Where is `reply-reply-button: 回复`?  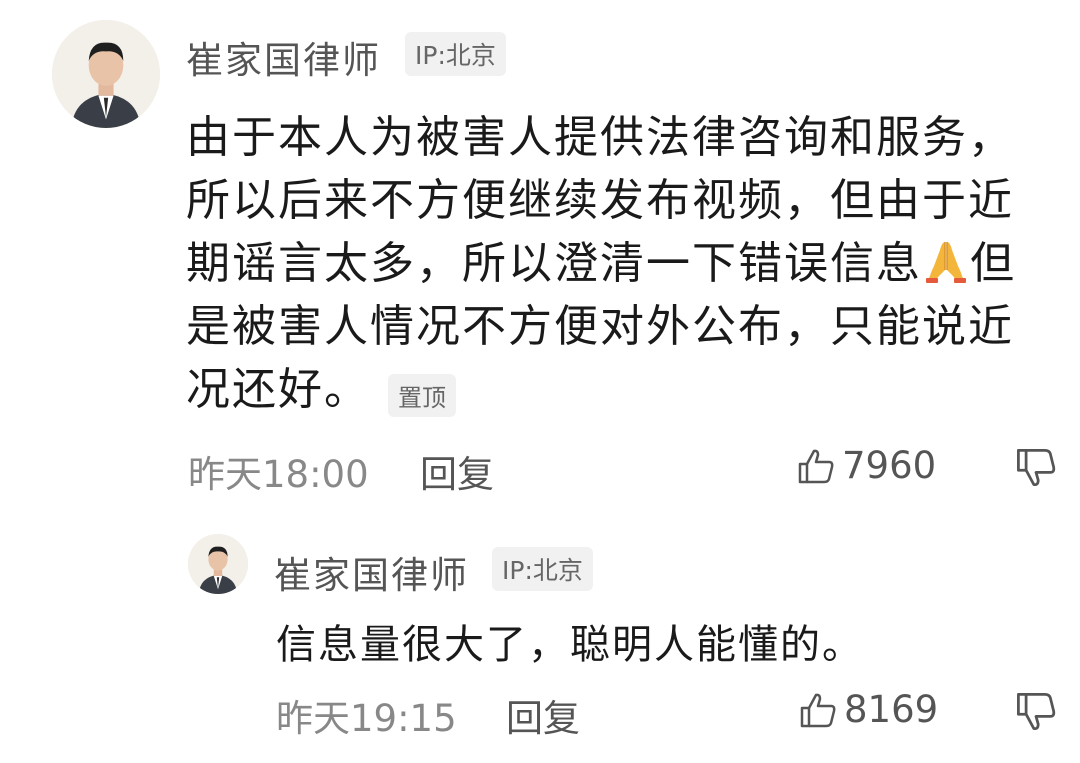 reply-reply-button: 回复 is located at coordinates (543, 715).